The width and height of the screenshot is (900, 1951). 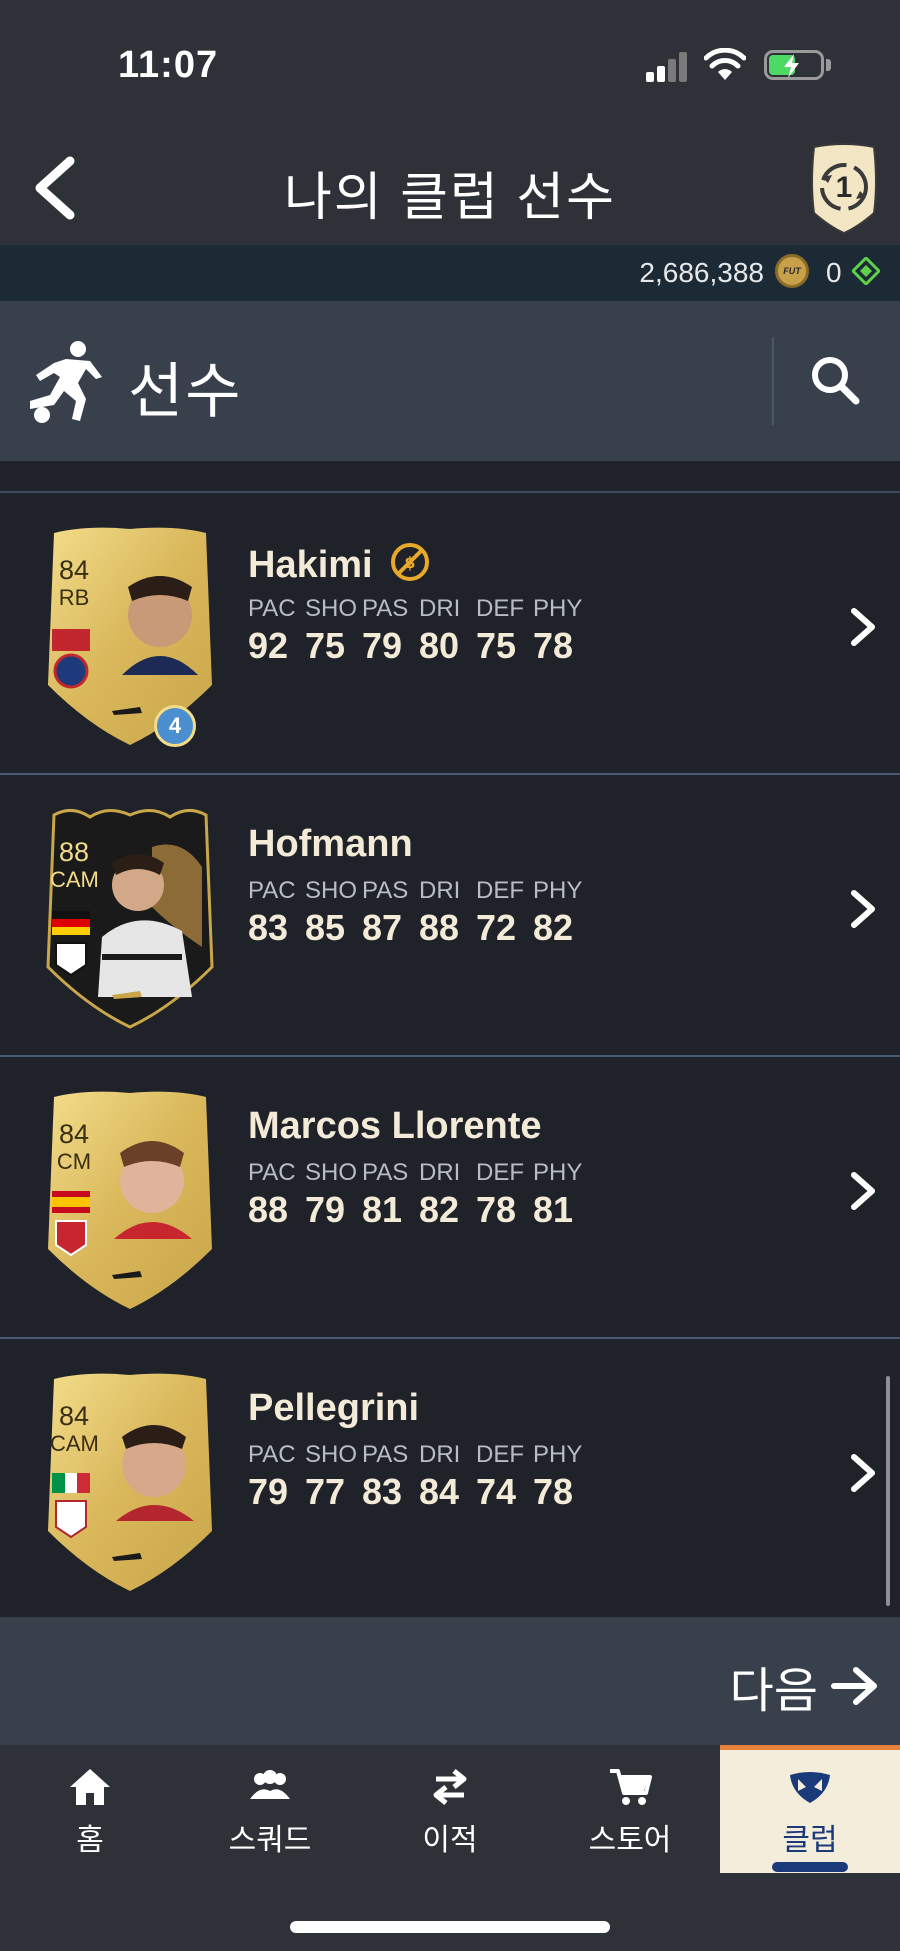 I want to click on player-name: Hofmann, so click(x=330, y=844).